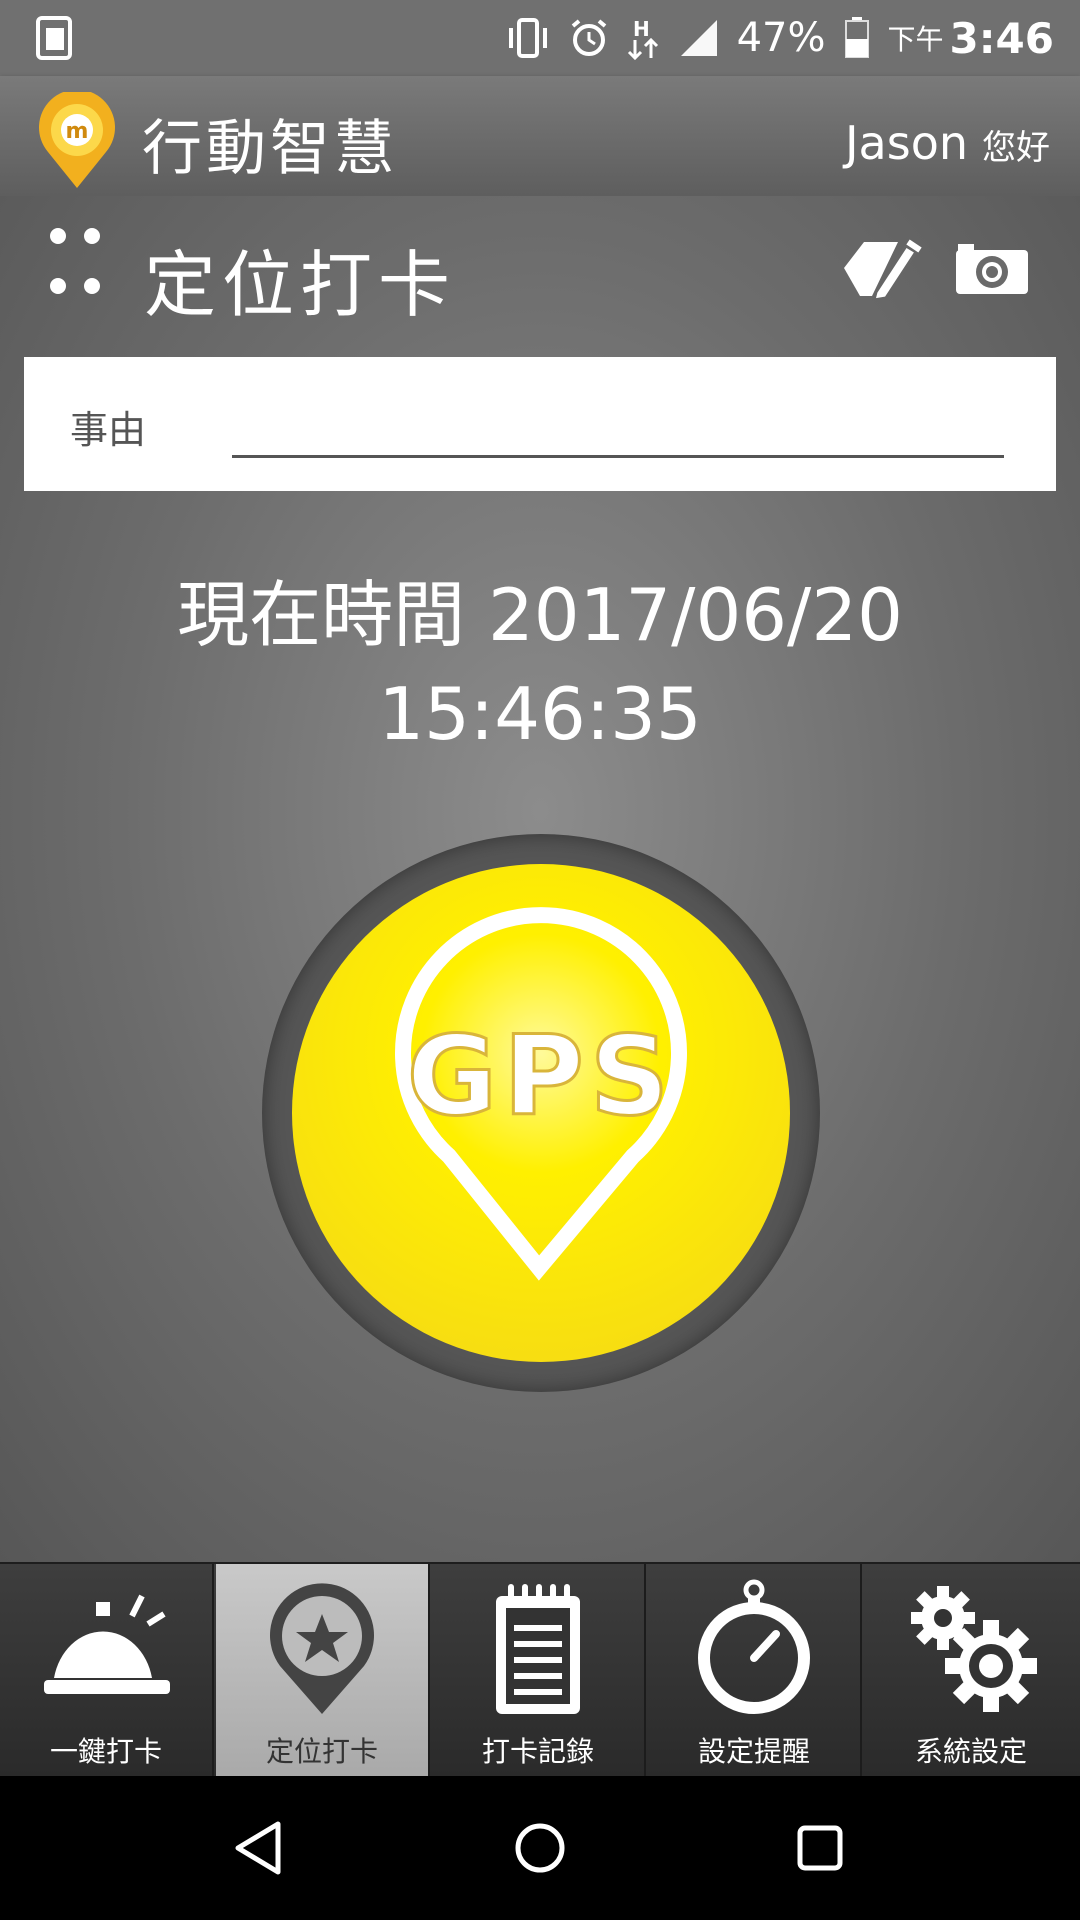 This screenshot has height=1920, width=1080. I want to click on status-ampm: 下午, so click(915, 39).